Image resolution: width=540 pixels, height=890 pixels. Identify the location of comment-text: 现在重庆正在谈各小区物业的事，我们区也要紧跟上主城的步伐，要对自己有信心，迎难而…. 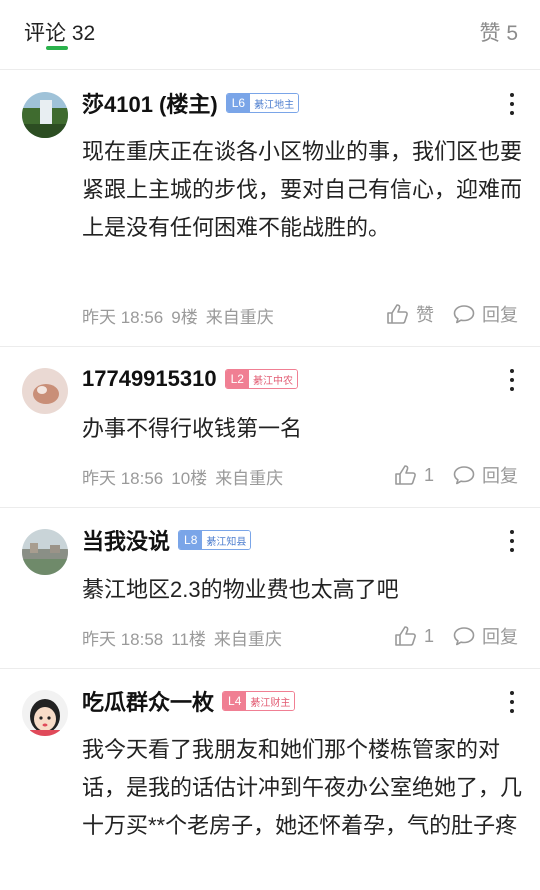
(302, 189).